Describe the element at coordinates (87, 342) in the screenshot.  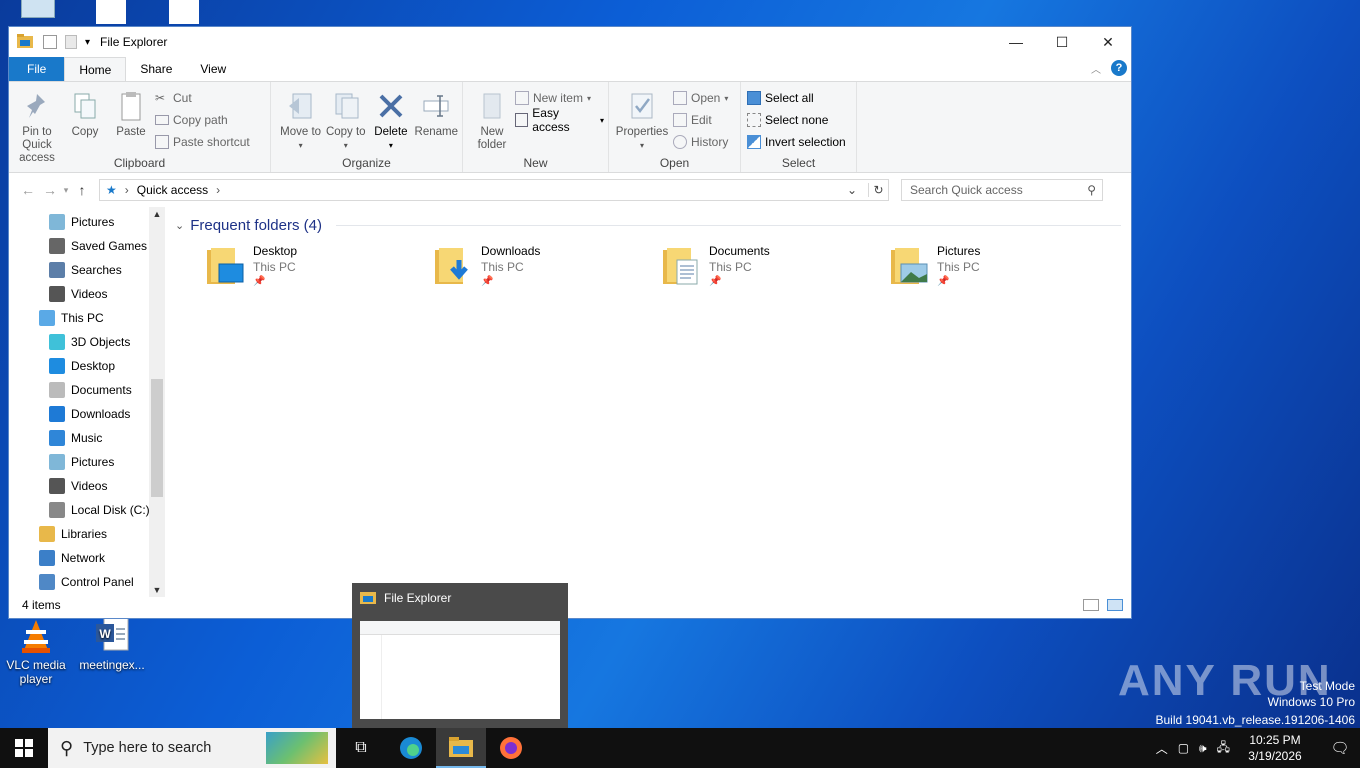
I see `nav-item: 3D Objects` at that location.